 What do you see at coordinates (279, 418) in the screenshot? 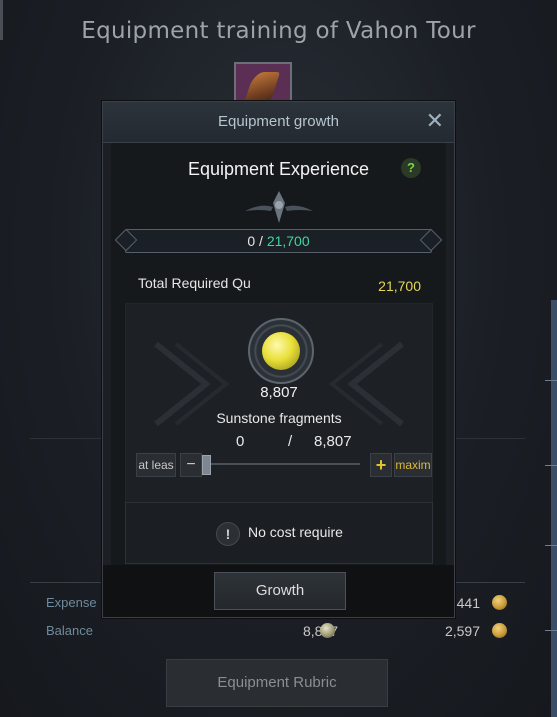
I see `material-name: Sunstone fragments` at bounding box center [279, 418].